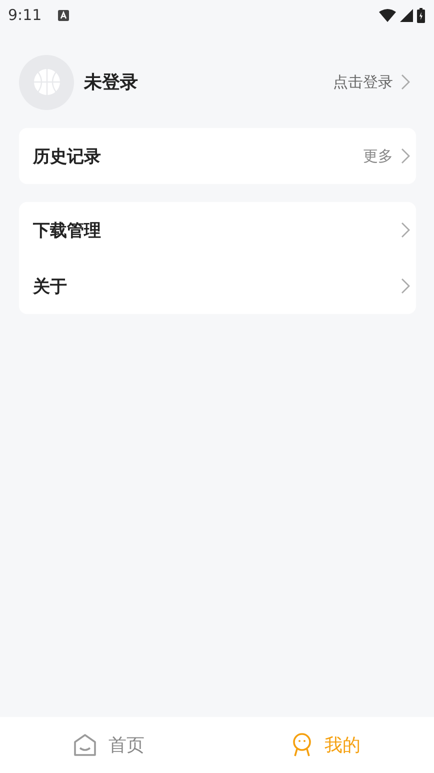 Image resolution: width=434 pixels, height=773 pixels. What do you see at coordinates (387, 15) in the screenshot?
I see `wifi-icon` at bounding box center [387, 15].